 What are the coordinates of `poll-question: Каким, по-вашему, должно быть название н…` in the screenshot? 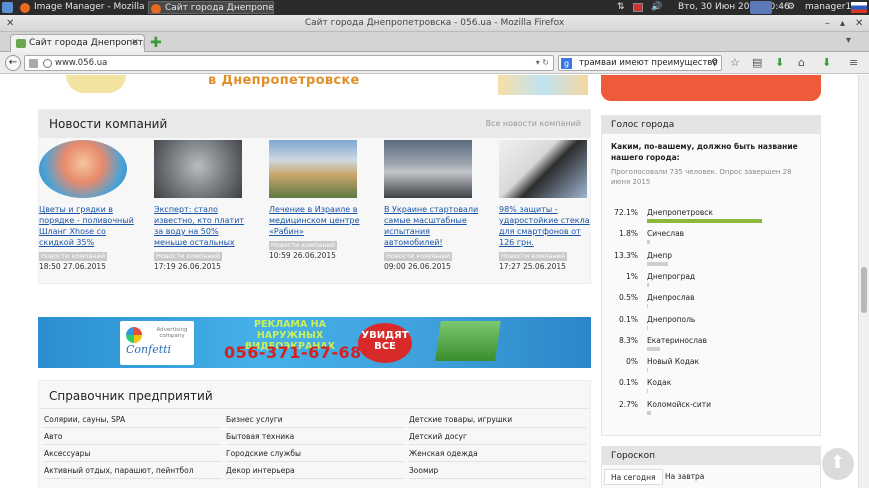 It's located at (704, 152).